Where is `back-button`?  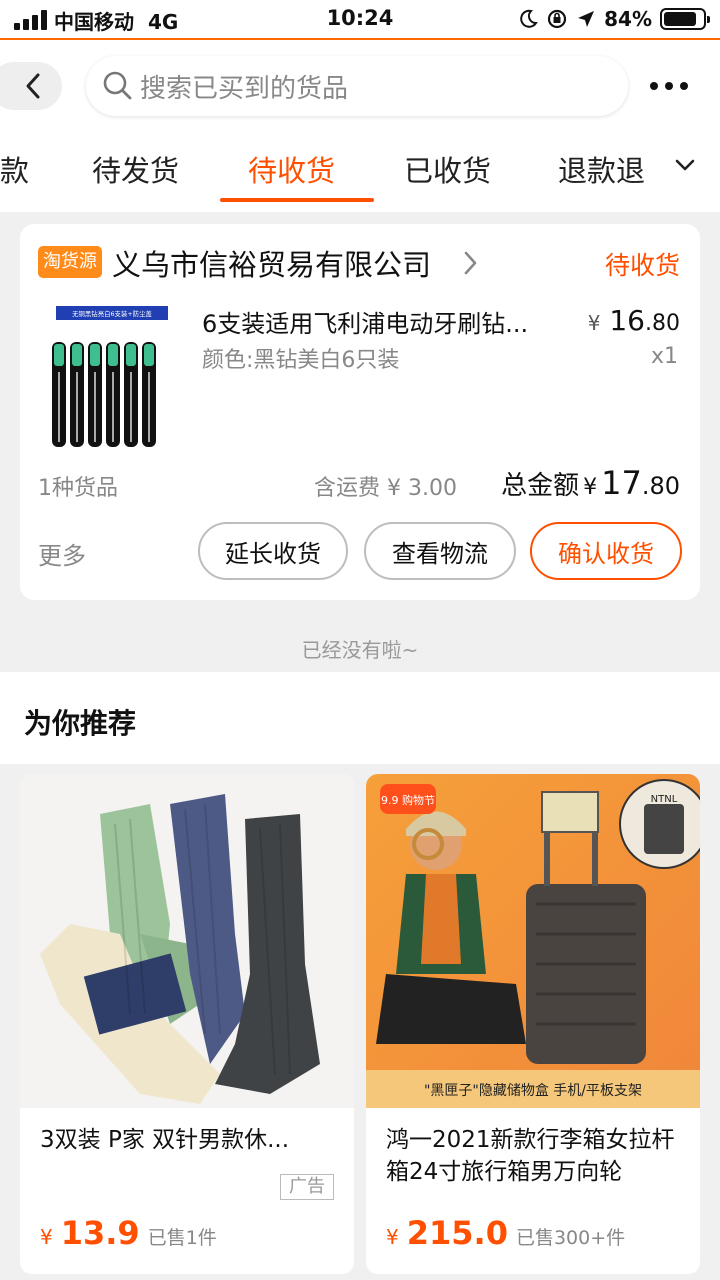 back-button is located at coordinates (31, 86).